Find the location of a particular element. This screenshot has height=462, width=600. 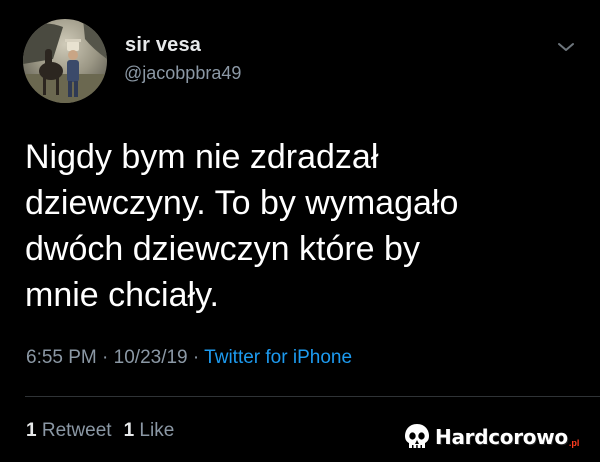

watermark-text: Hardcorowo is located at coordinates (501, 437).